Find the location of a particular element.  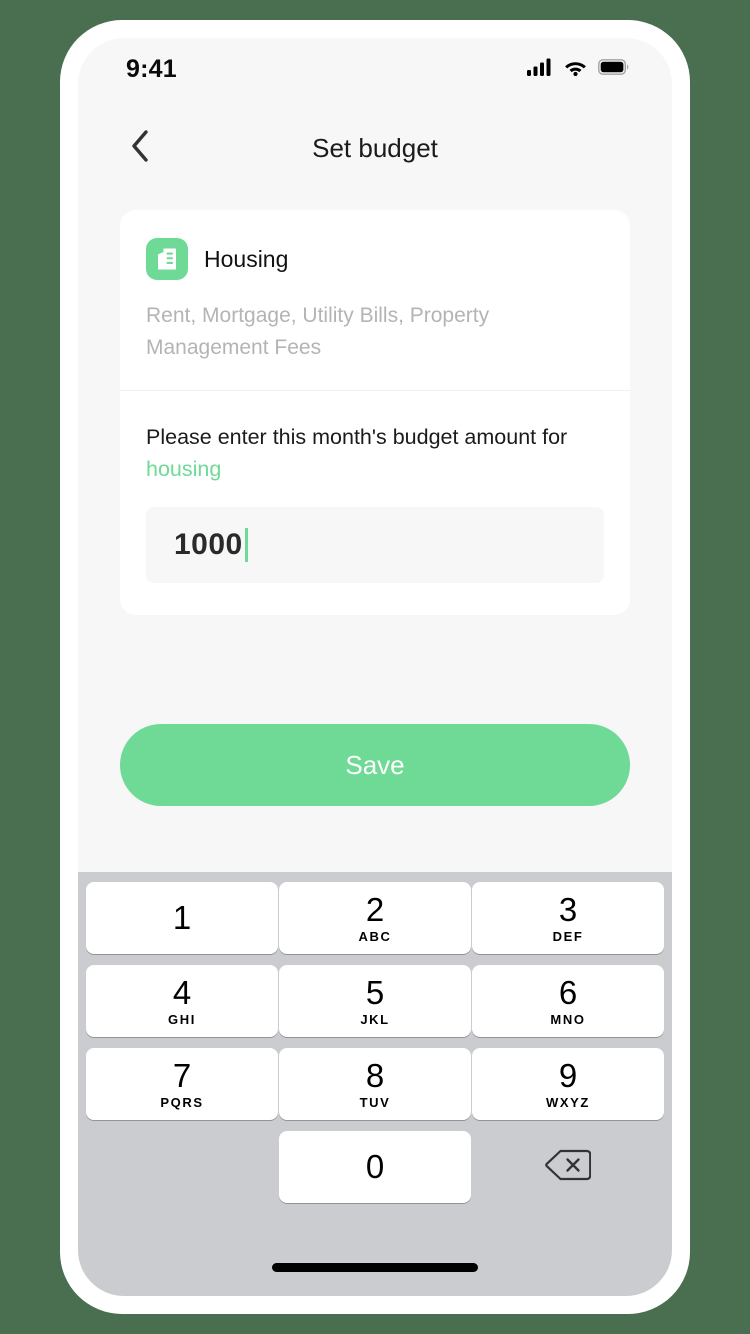

keypad-key-digit: 7 is located at coordinates (182, 1075).